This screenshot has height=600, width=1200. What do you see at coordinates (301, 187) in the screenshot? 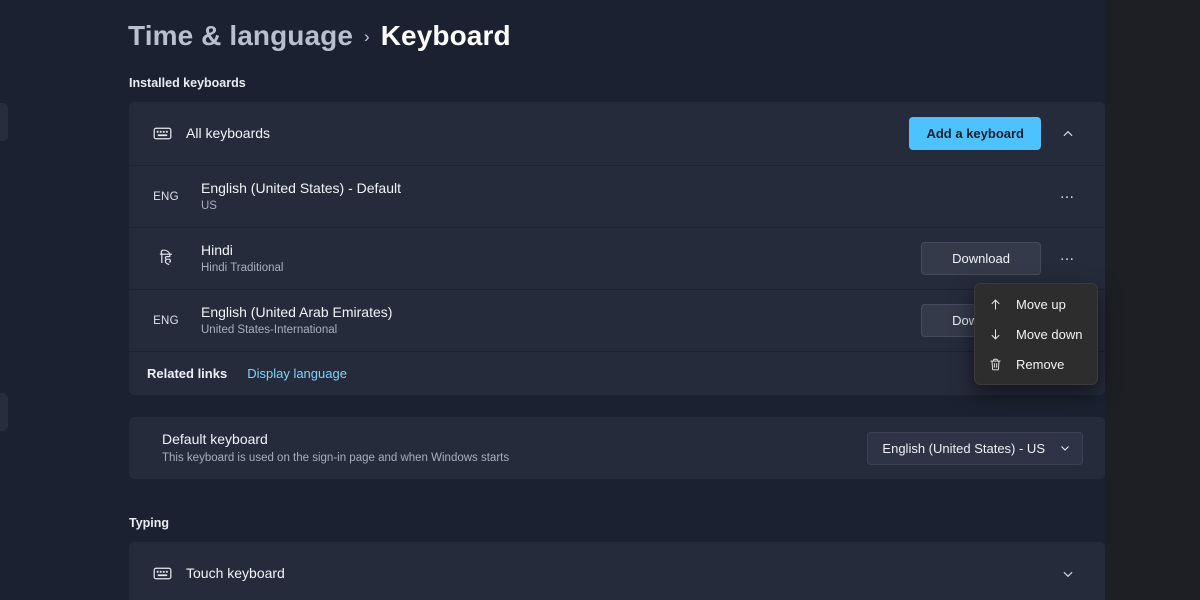
I see `keyboard-title: English (United States) - Default` at bounding box center [301, 187].